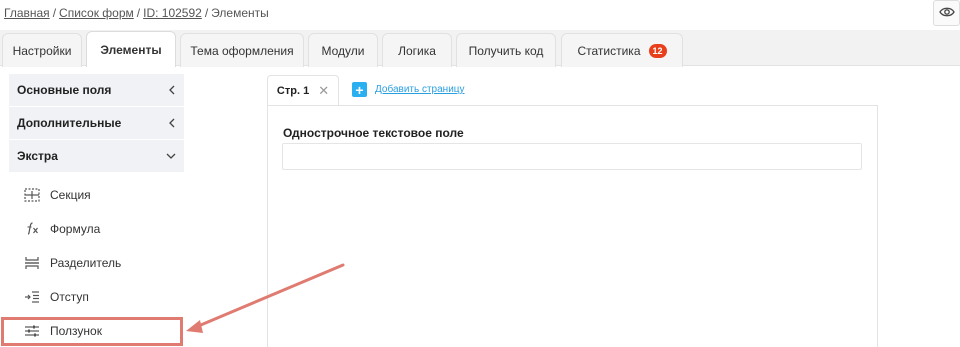 The image size is (960, 347). Describe the element at coordinates (172, 13) in the screenshot. I see `breadcrumb-id-link: ID: 102592` at that location.